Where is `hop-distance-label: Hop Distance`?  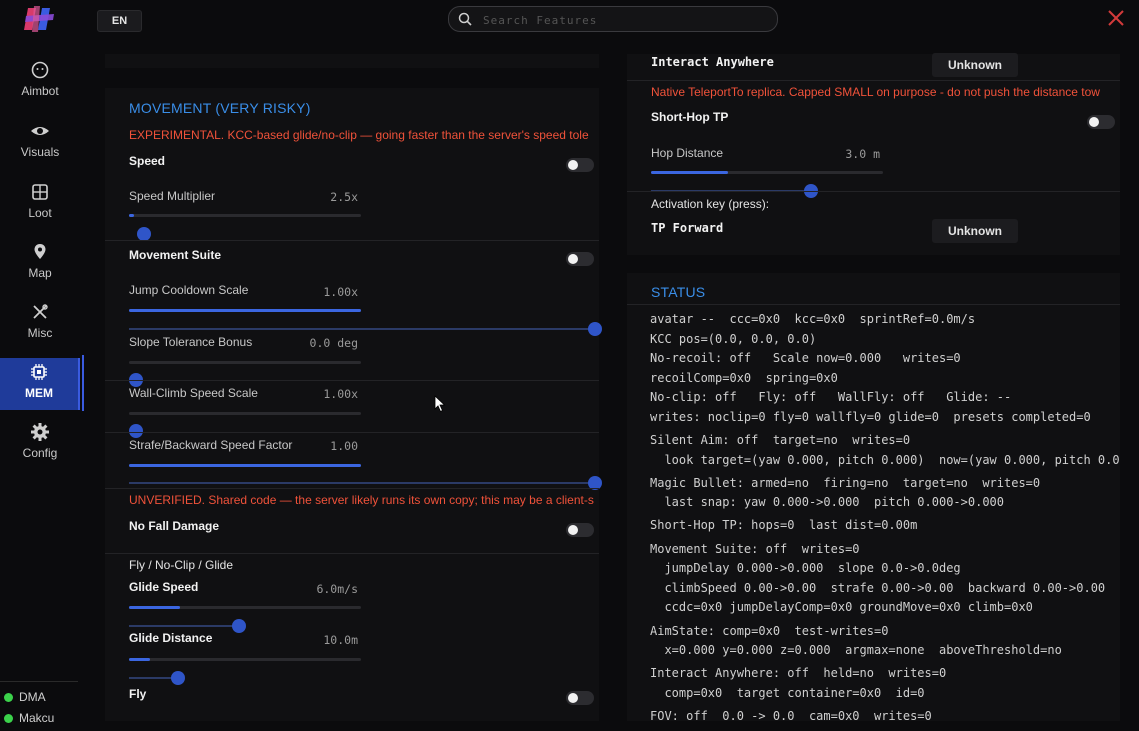 hop-distance-label: Hop Distance is located at coordinates (687, 153).